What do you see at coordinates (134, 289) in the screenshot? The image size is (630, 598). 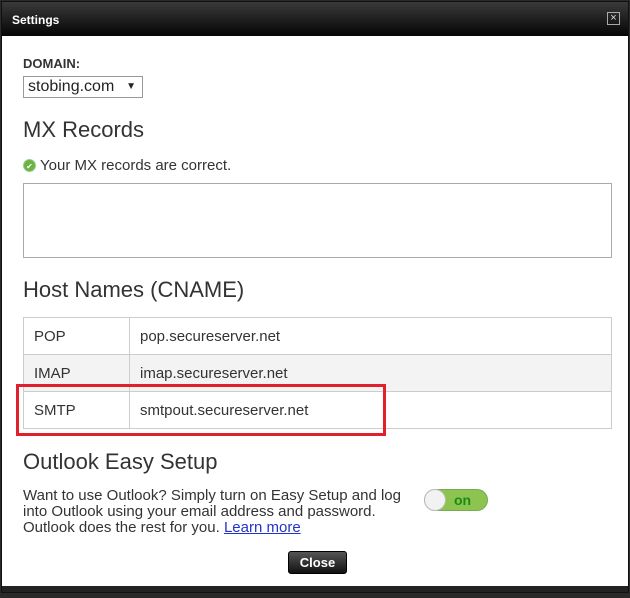 I see `cname-heading: Host Names (CNAME)` at bounding box center [134, 289].